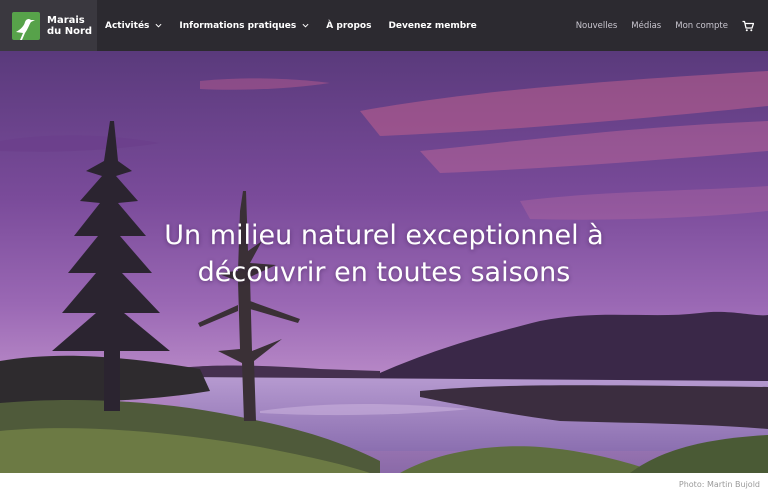  Describe the element at coordinates (597, 26) in the screenshot. I see `nav-link-nouvelles: Nouvelles` at that location.